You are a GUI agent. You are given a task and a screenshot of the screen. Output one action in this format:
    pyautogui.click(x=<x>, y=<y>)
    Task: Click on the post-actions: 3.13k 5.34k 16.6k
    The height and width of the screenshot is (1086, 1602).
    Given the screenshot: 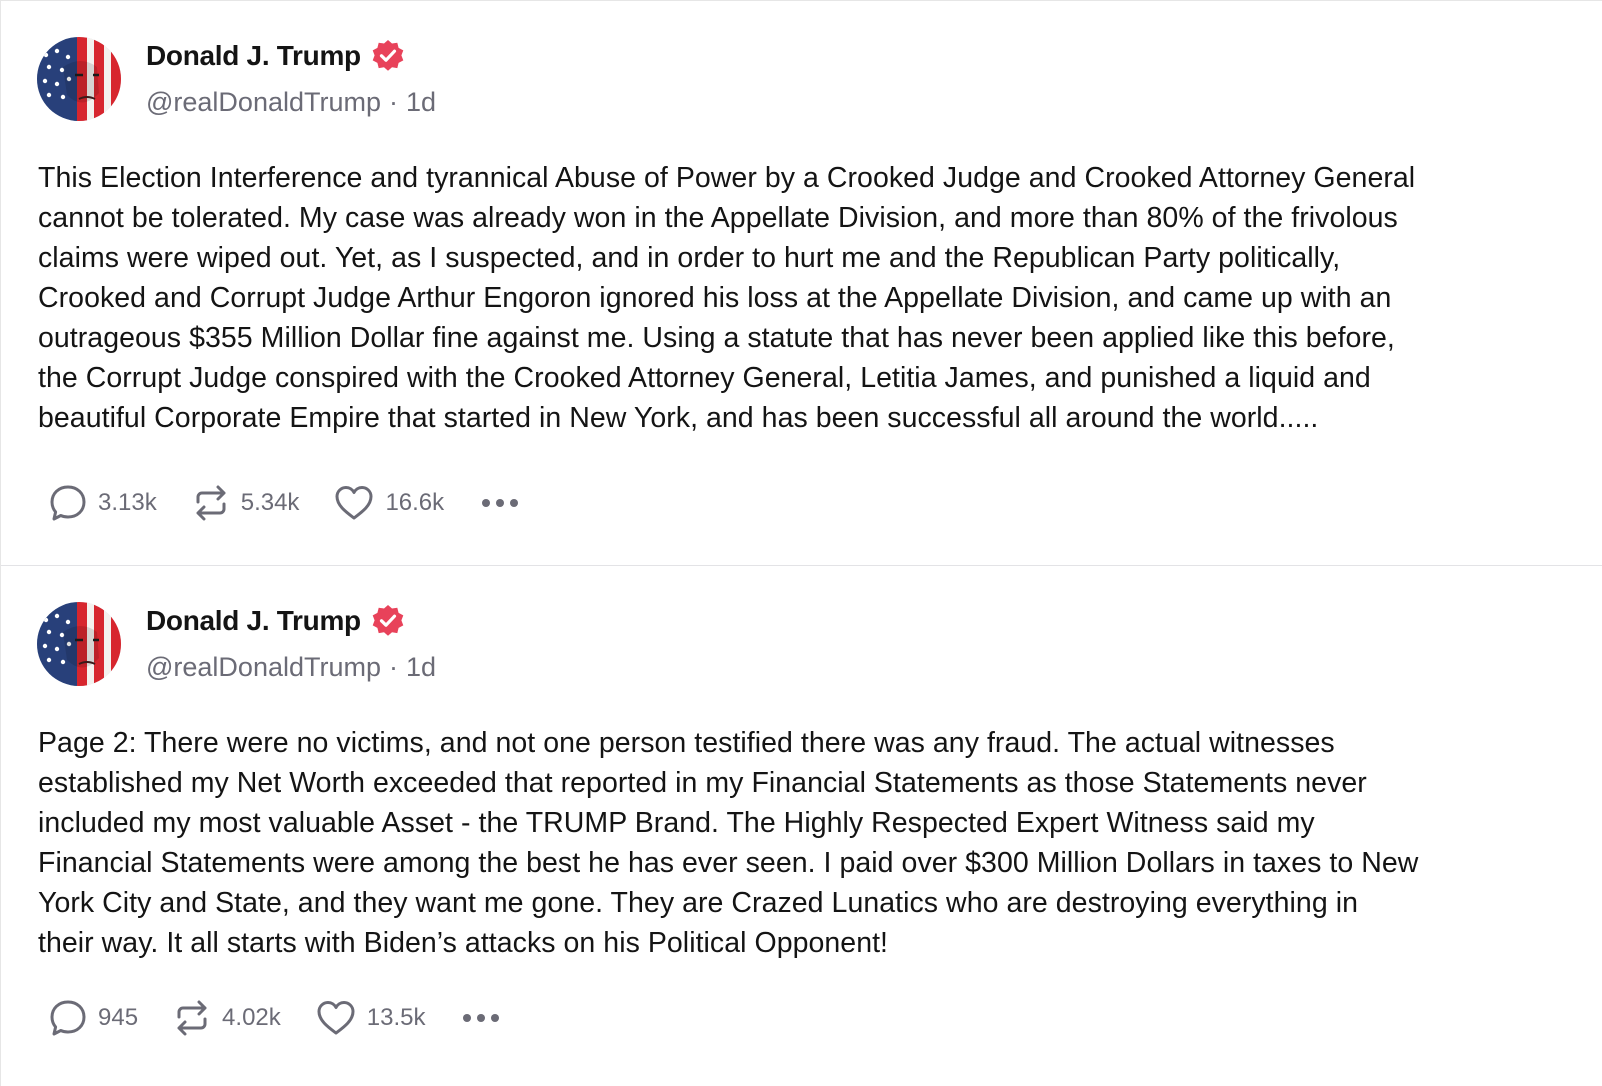 What is the action you would take?
    pyautogui.click(x=284, y=503)
    